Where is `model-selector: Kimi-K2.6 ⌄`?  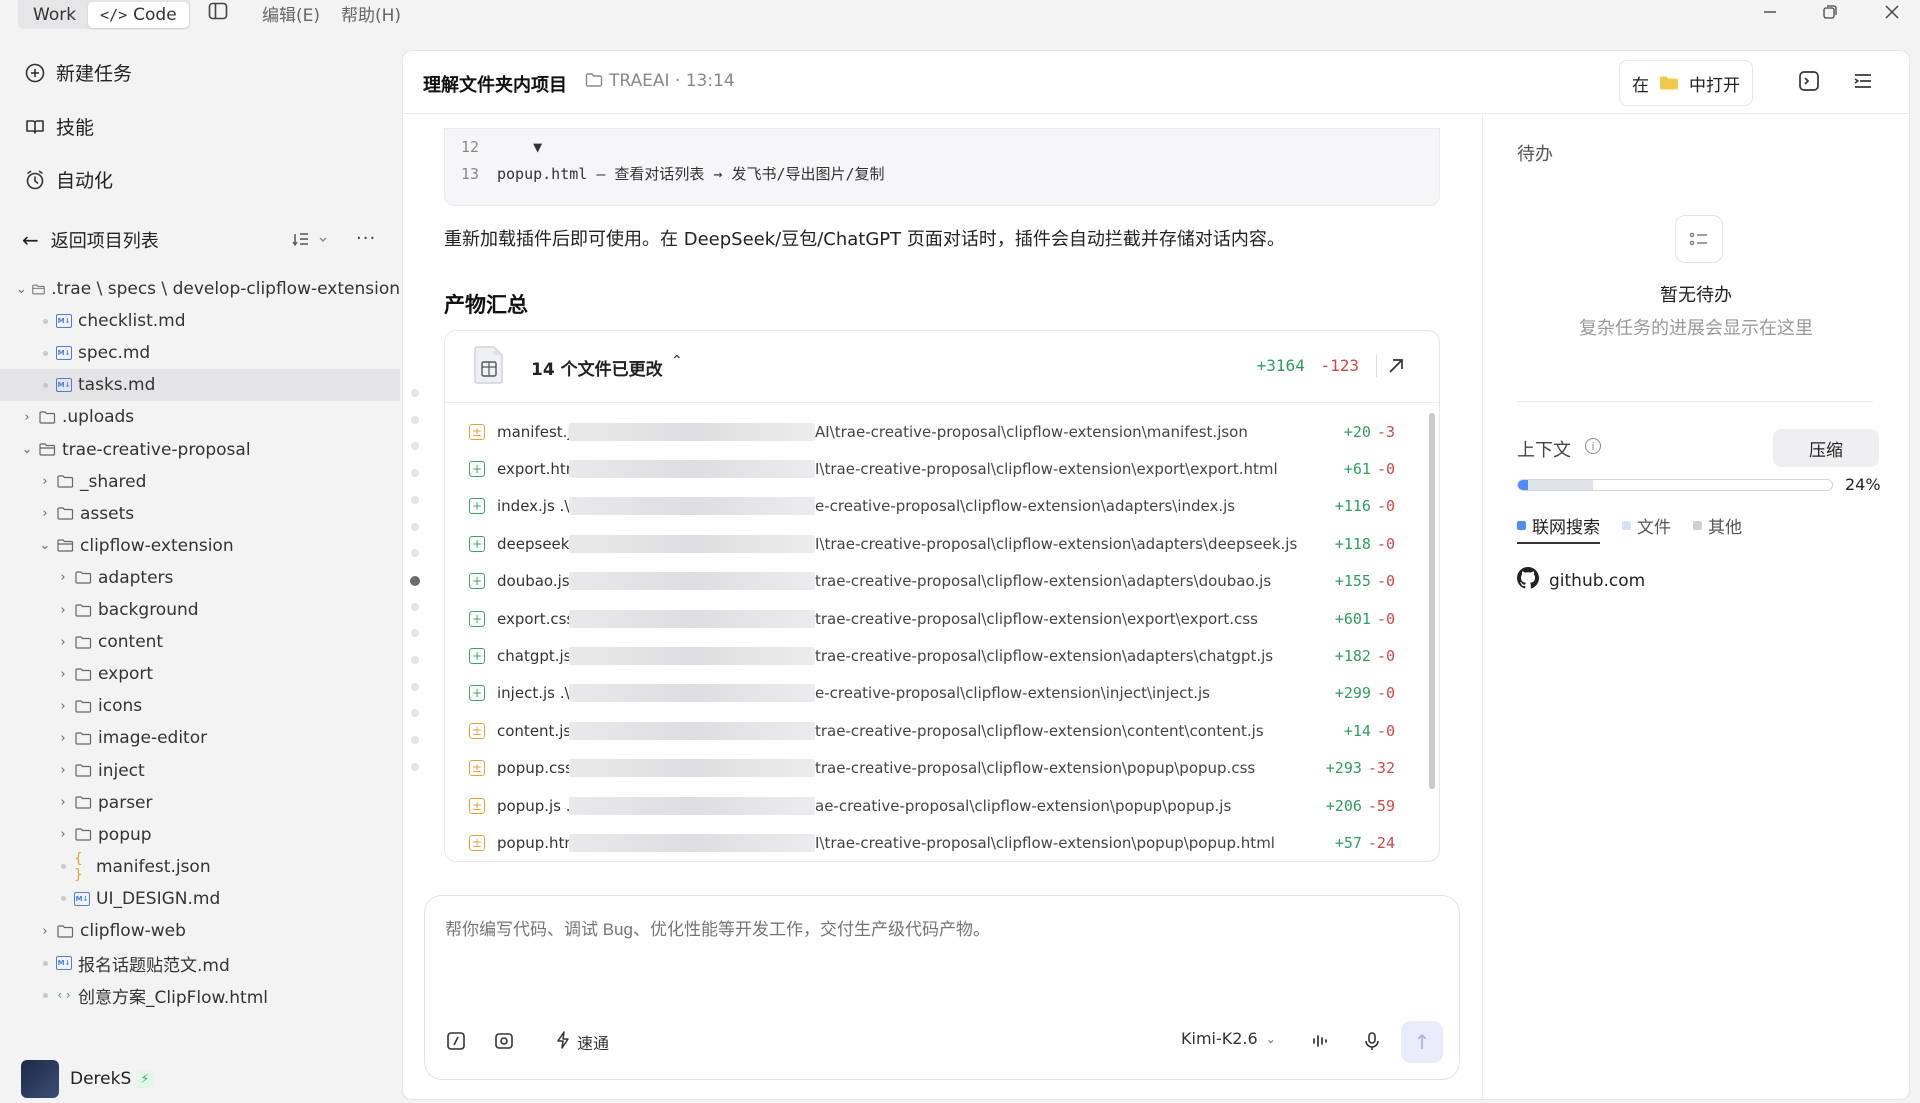 model-selector: Kimi-K2.6 ⌄ is located at coordinates (1228, 1038).